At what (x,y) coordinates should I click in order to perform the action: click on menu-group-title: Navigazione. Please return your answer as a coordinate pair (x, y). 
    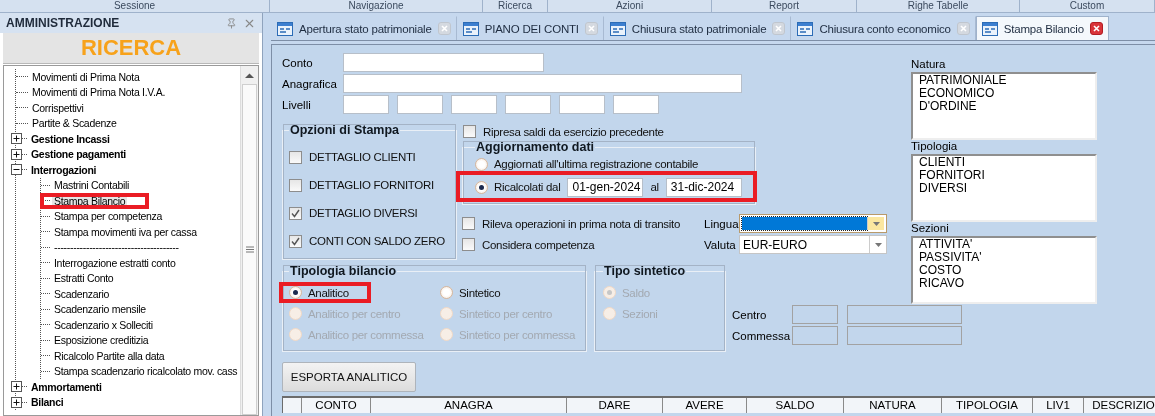
    Looking at the image, I should click on (376, 6).